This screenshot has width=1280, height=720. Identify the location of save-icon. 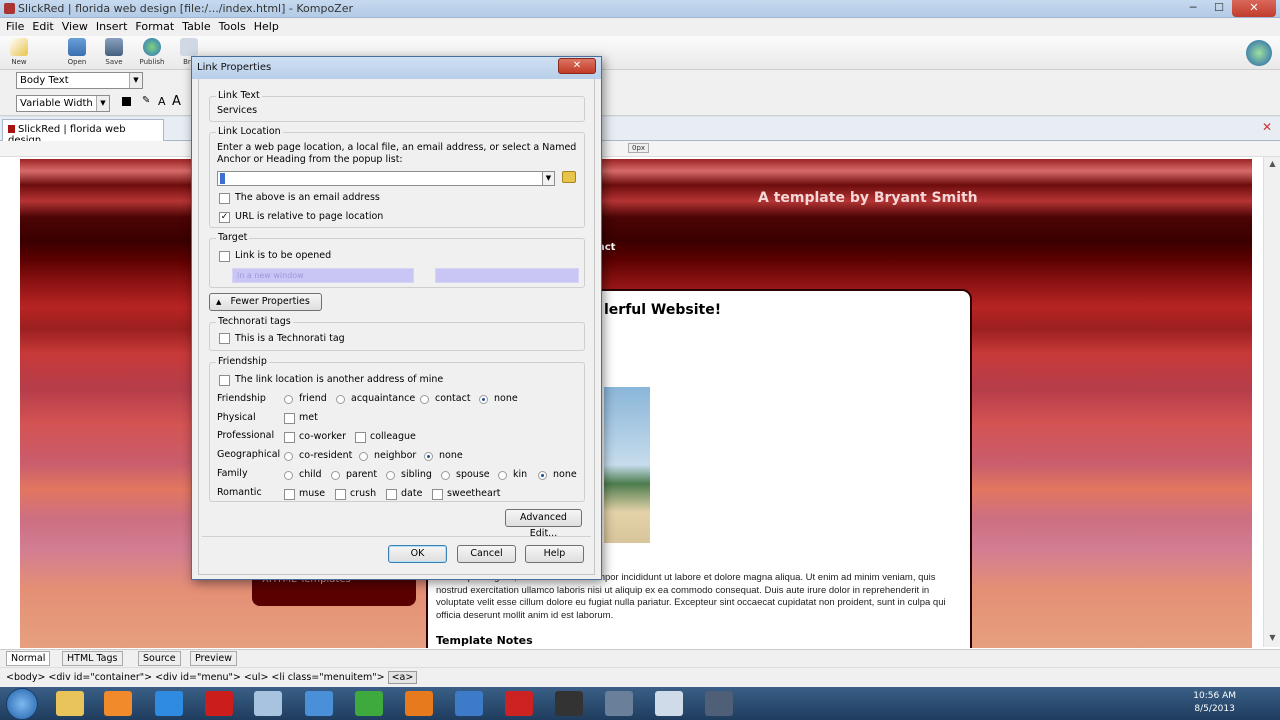
(114, 47).